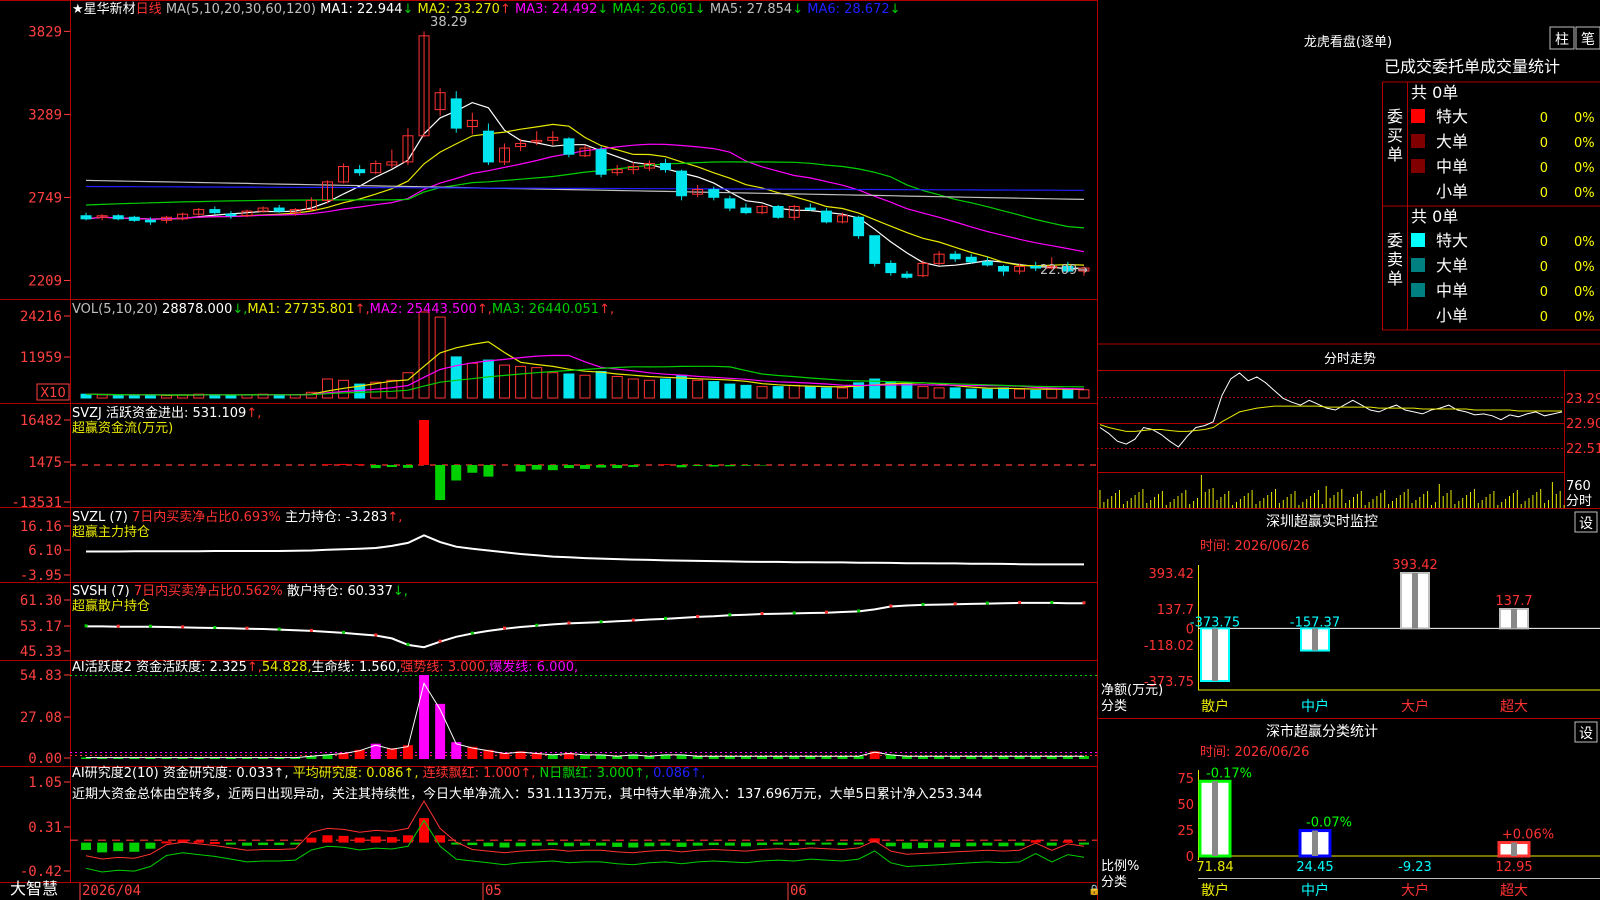  Describe the element at coordinates (1586, 734) in the screenshot. I see `classify-settings-label: 设` at that location.